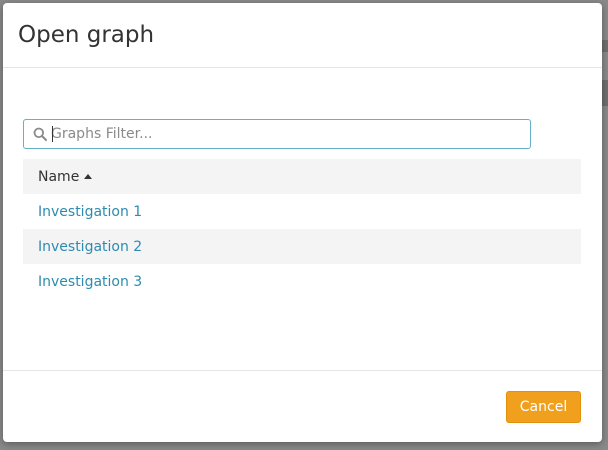 Image resolution: width=608 pixels, height=450 pixels. Describe the element at coordinates (286, 134) in the screenshot. I see `graphs-filter-input` at that location.